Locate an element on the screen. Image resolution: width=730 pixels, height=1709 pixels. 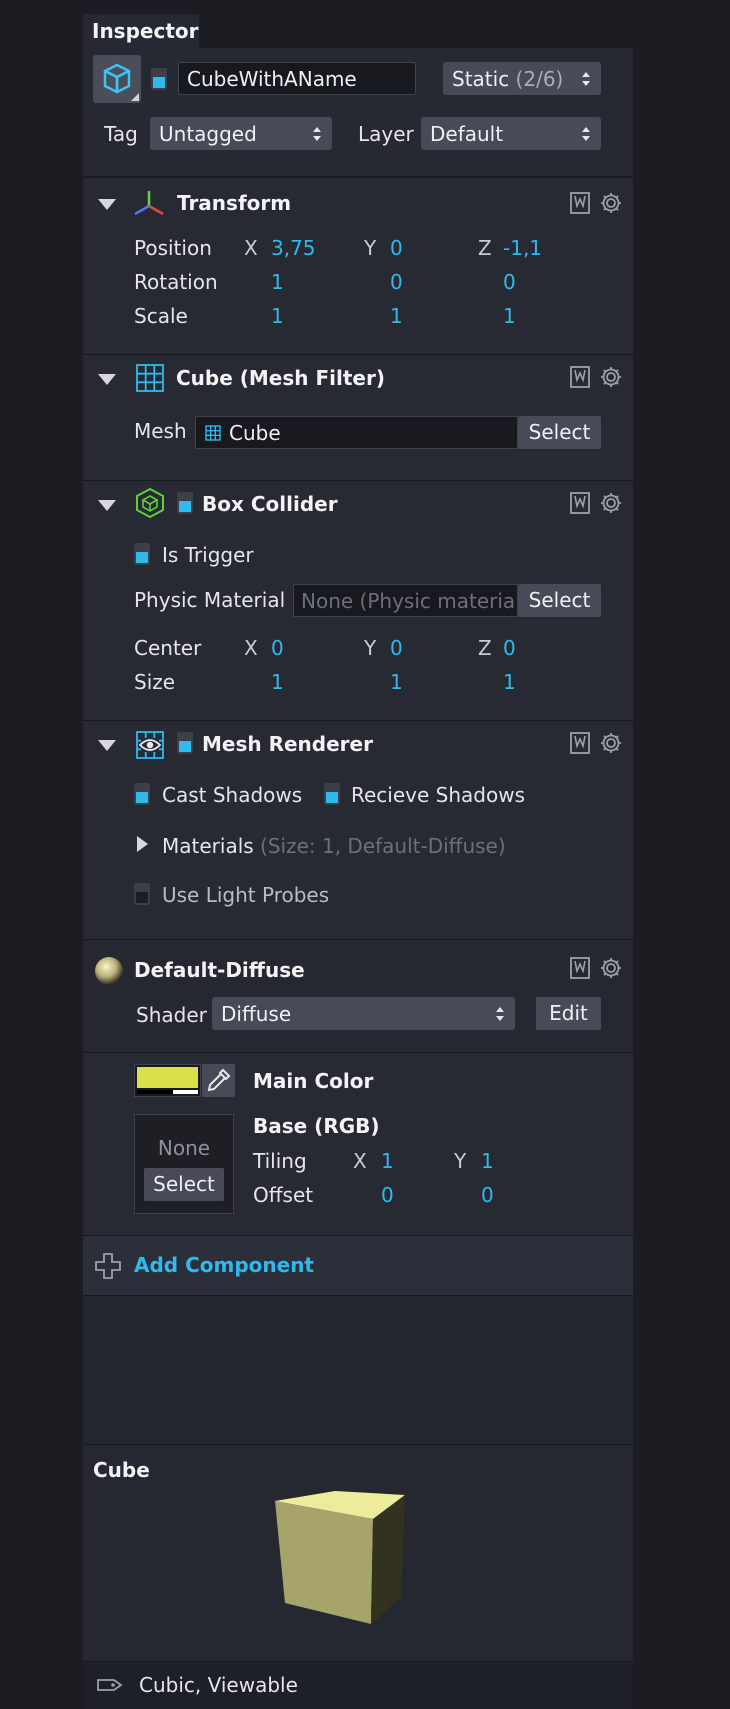
texture-slot: None Select is located at coordinates (184, 1164).